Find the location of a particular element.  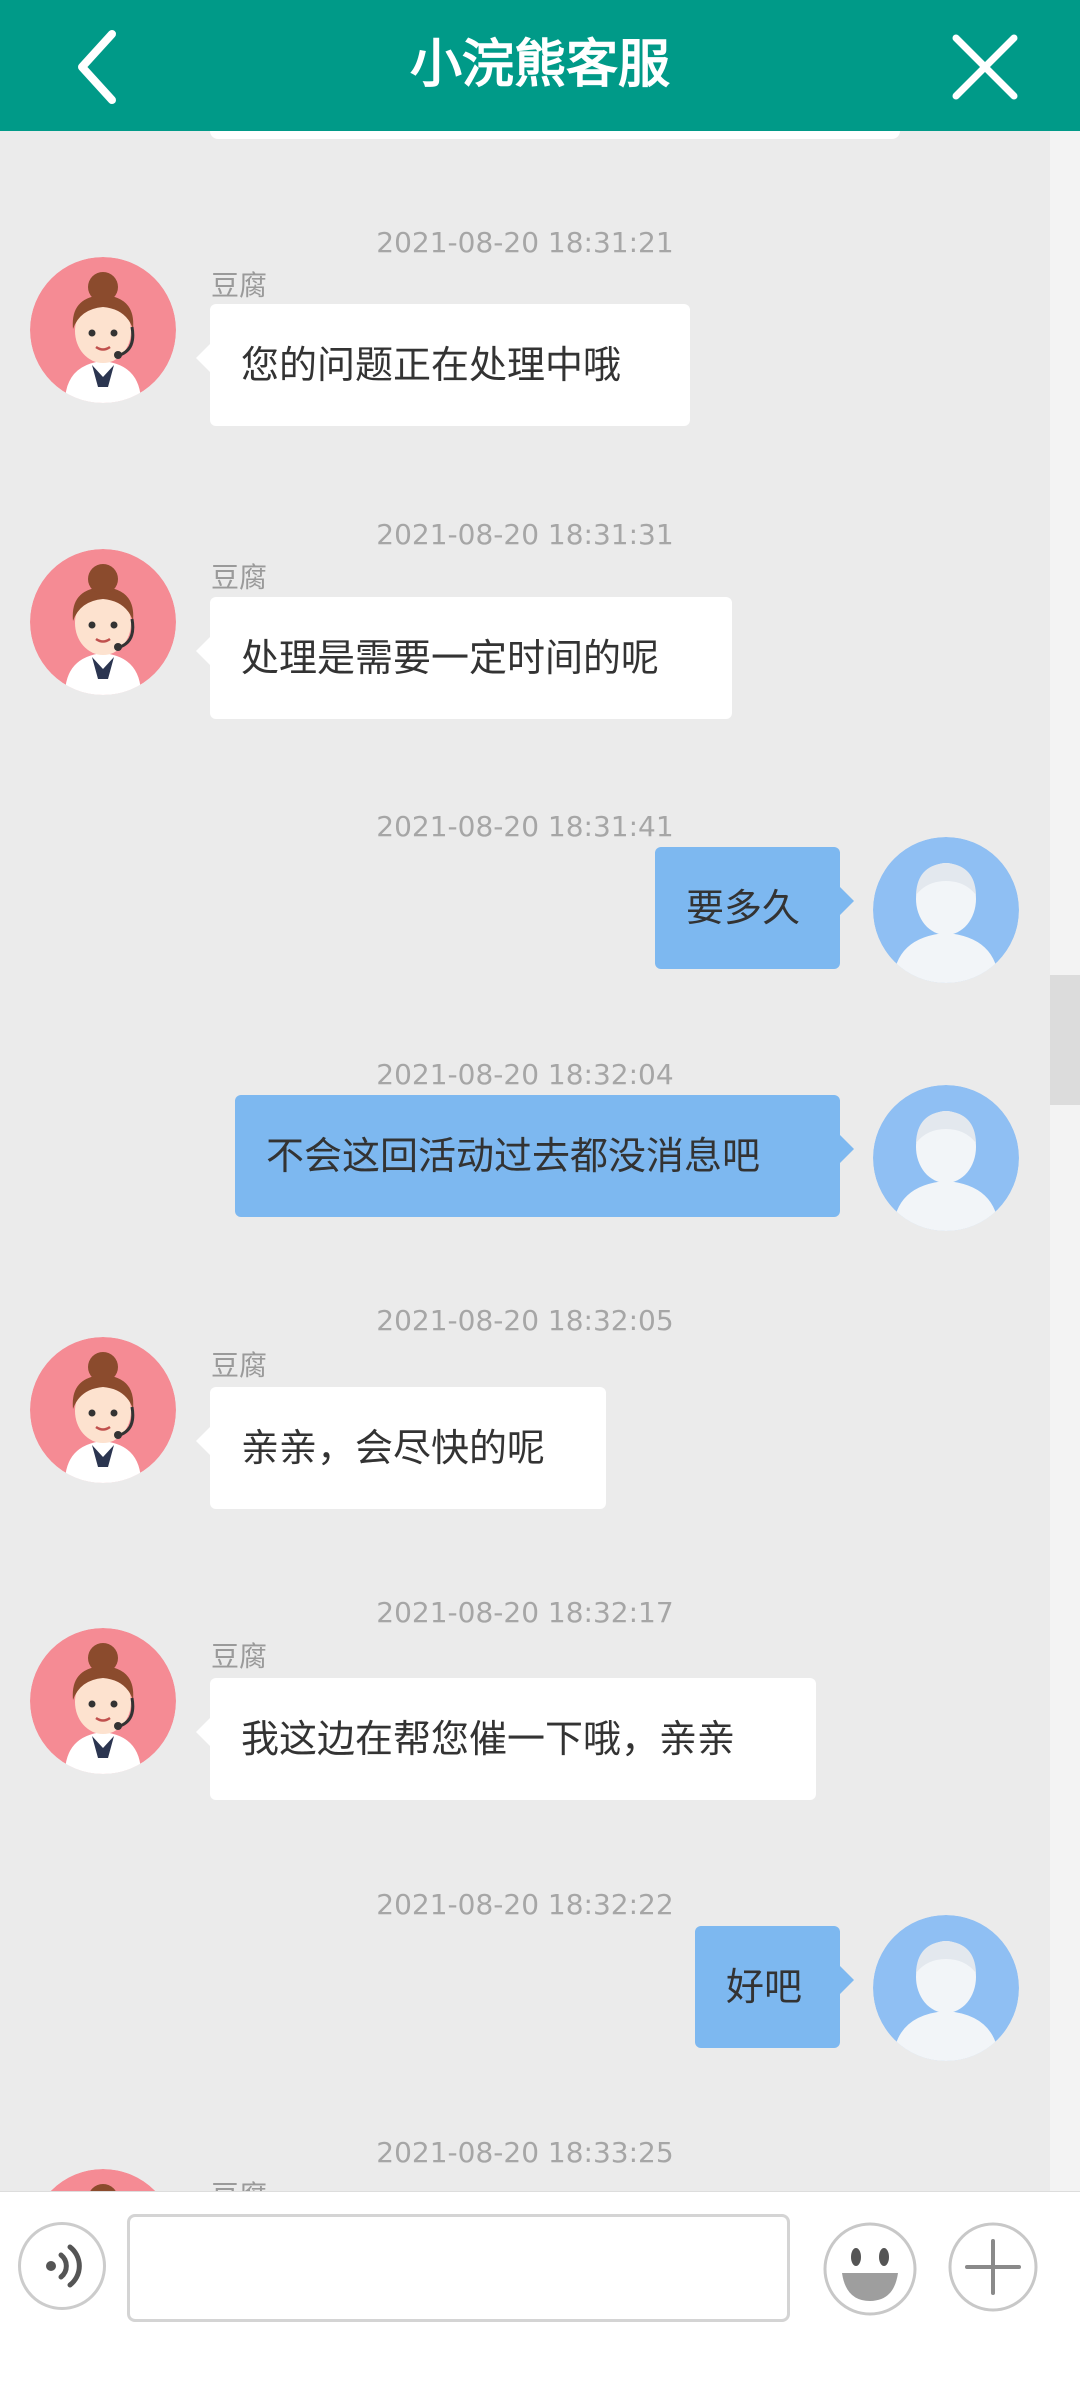

voice-icon is located at coordinates (64, 2266).